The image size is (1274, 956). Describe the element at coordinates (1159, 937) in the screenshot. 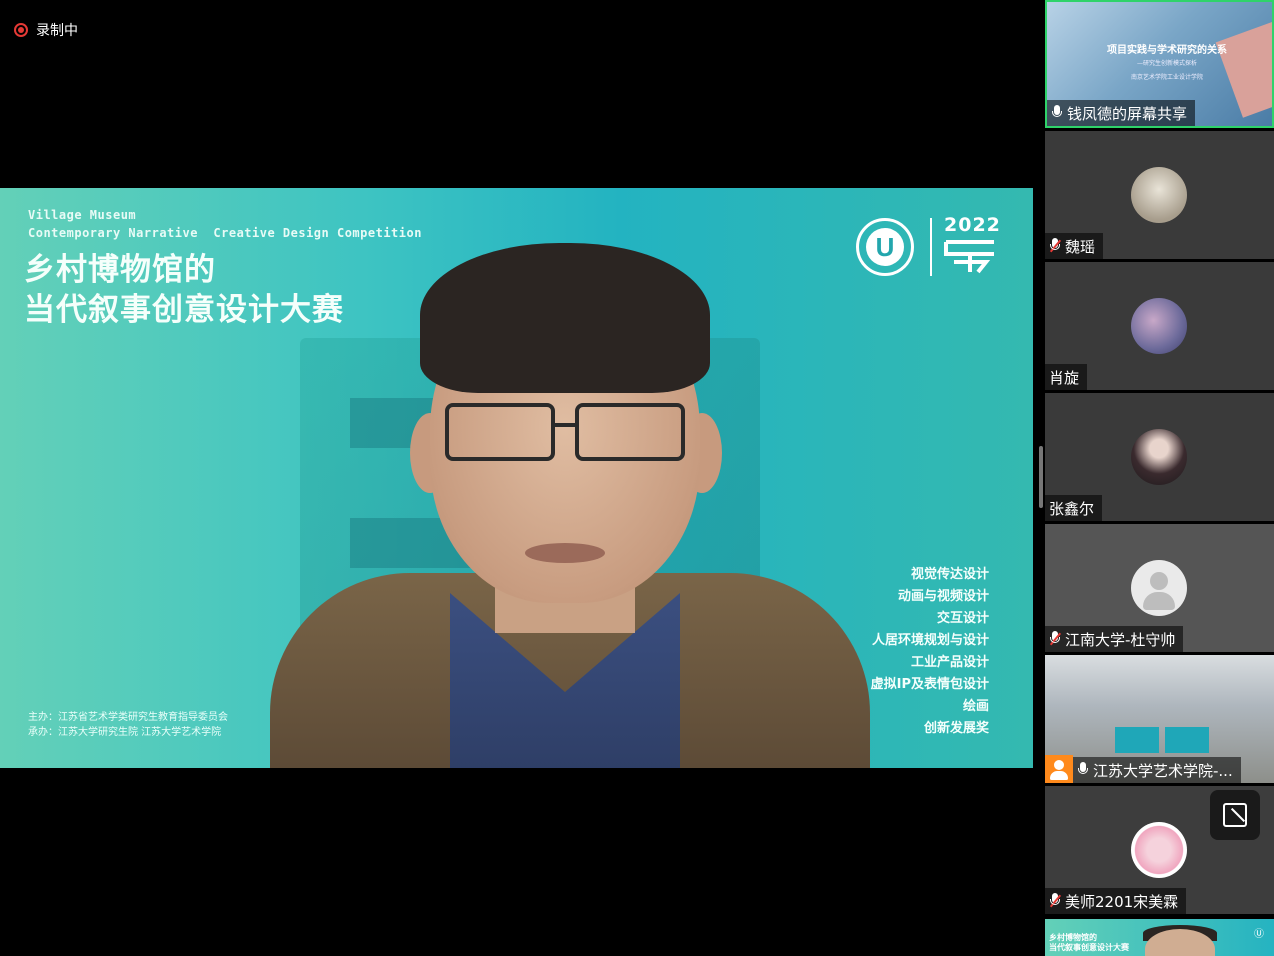

I see `participant-tile-video-mini: 乡村博物馆的 当代叙事创意设计大赛 Ⓤ` at that location.